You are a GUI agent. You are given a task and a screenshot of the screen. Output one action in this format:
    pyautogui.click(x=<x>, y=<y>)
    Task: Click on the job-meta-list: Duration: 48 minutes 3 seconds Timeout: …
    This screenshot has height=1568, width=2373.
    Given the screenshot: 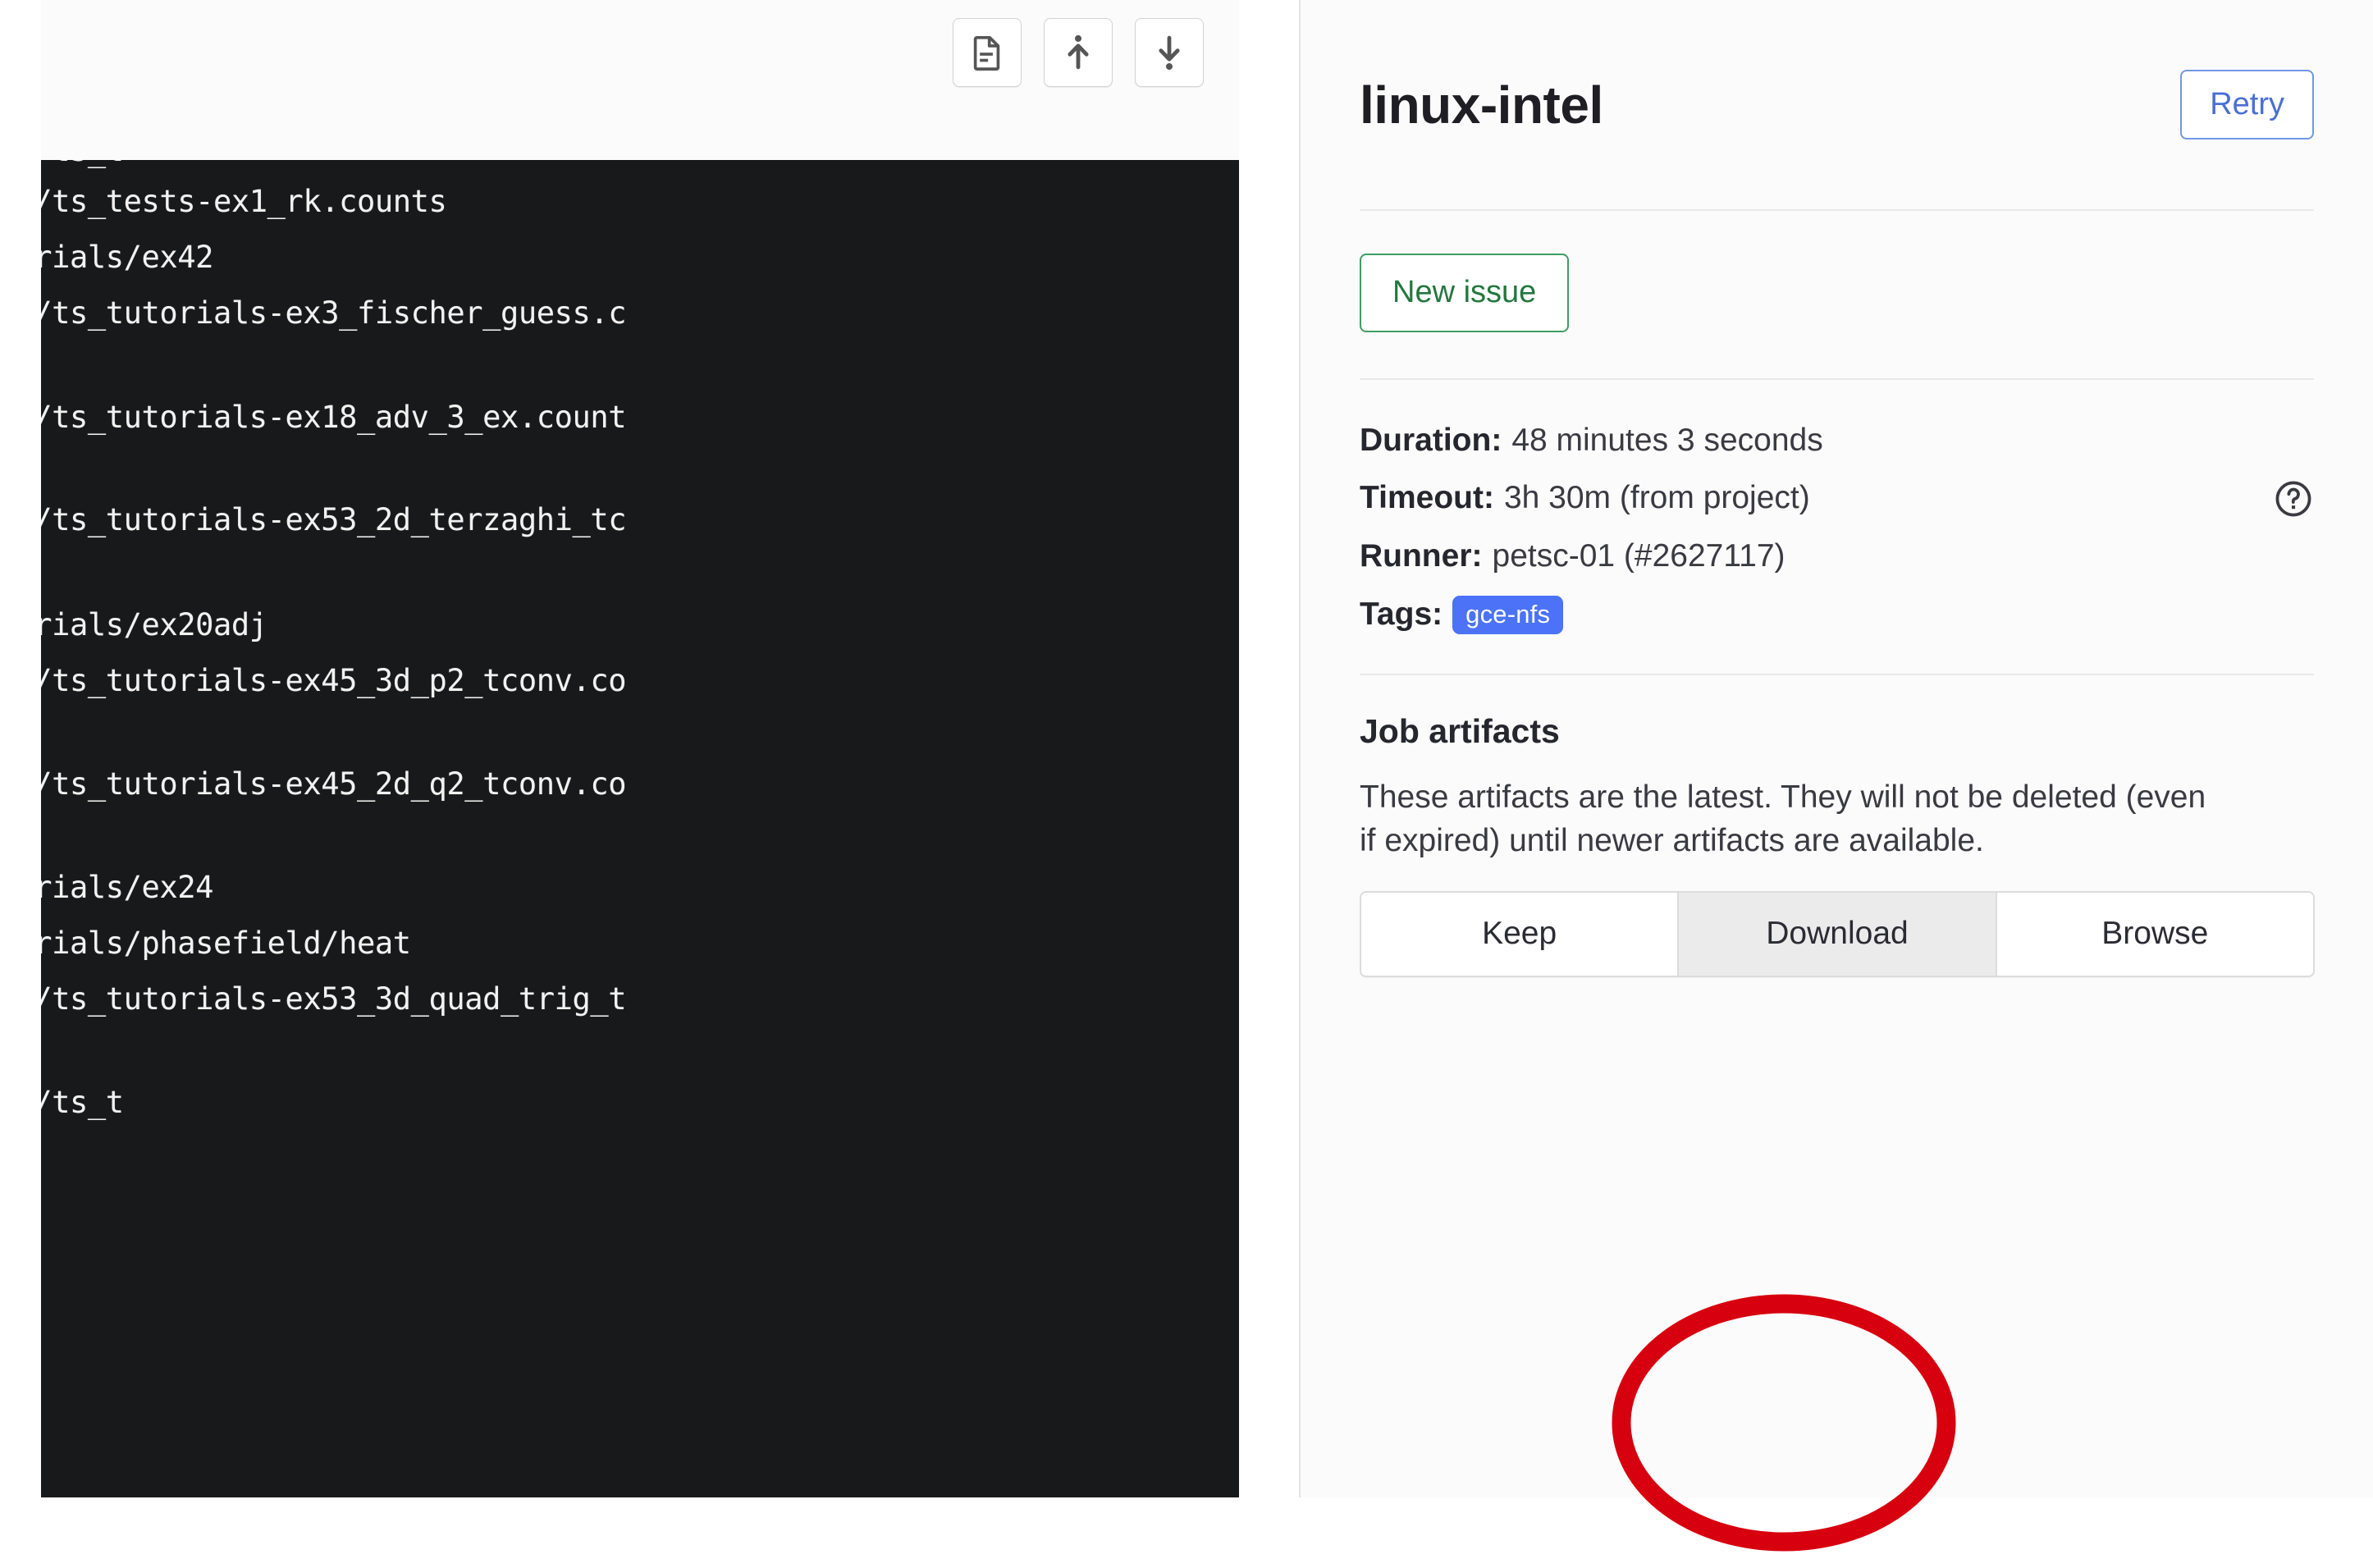 What is the action you would take?
    pyautogui.click(x=1837, y=527)
    